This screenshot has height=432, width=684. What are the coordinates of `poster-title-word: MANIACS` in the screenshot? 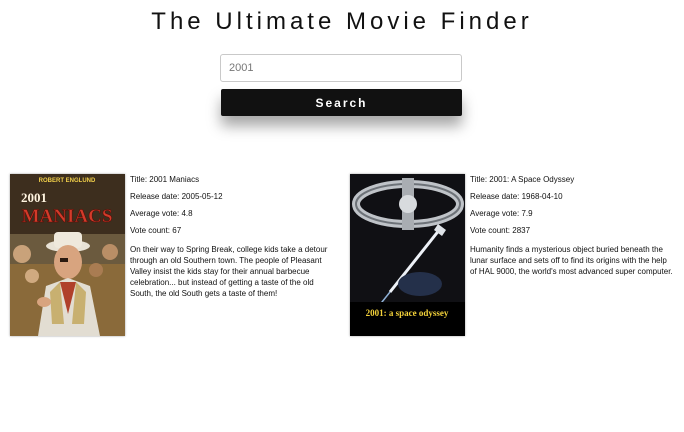 It's located at (67, 216).